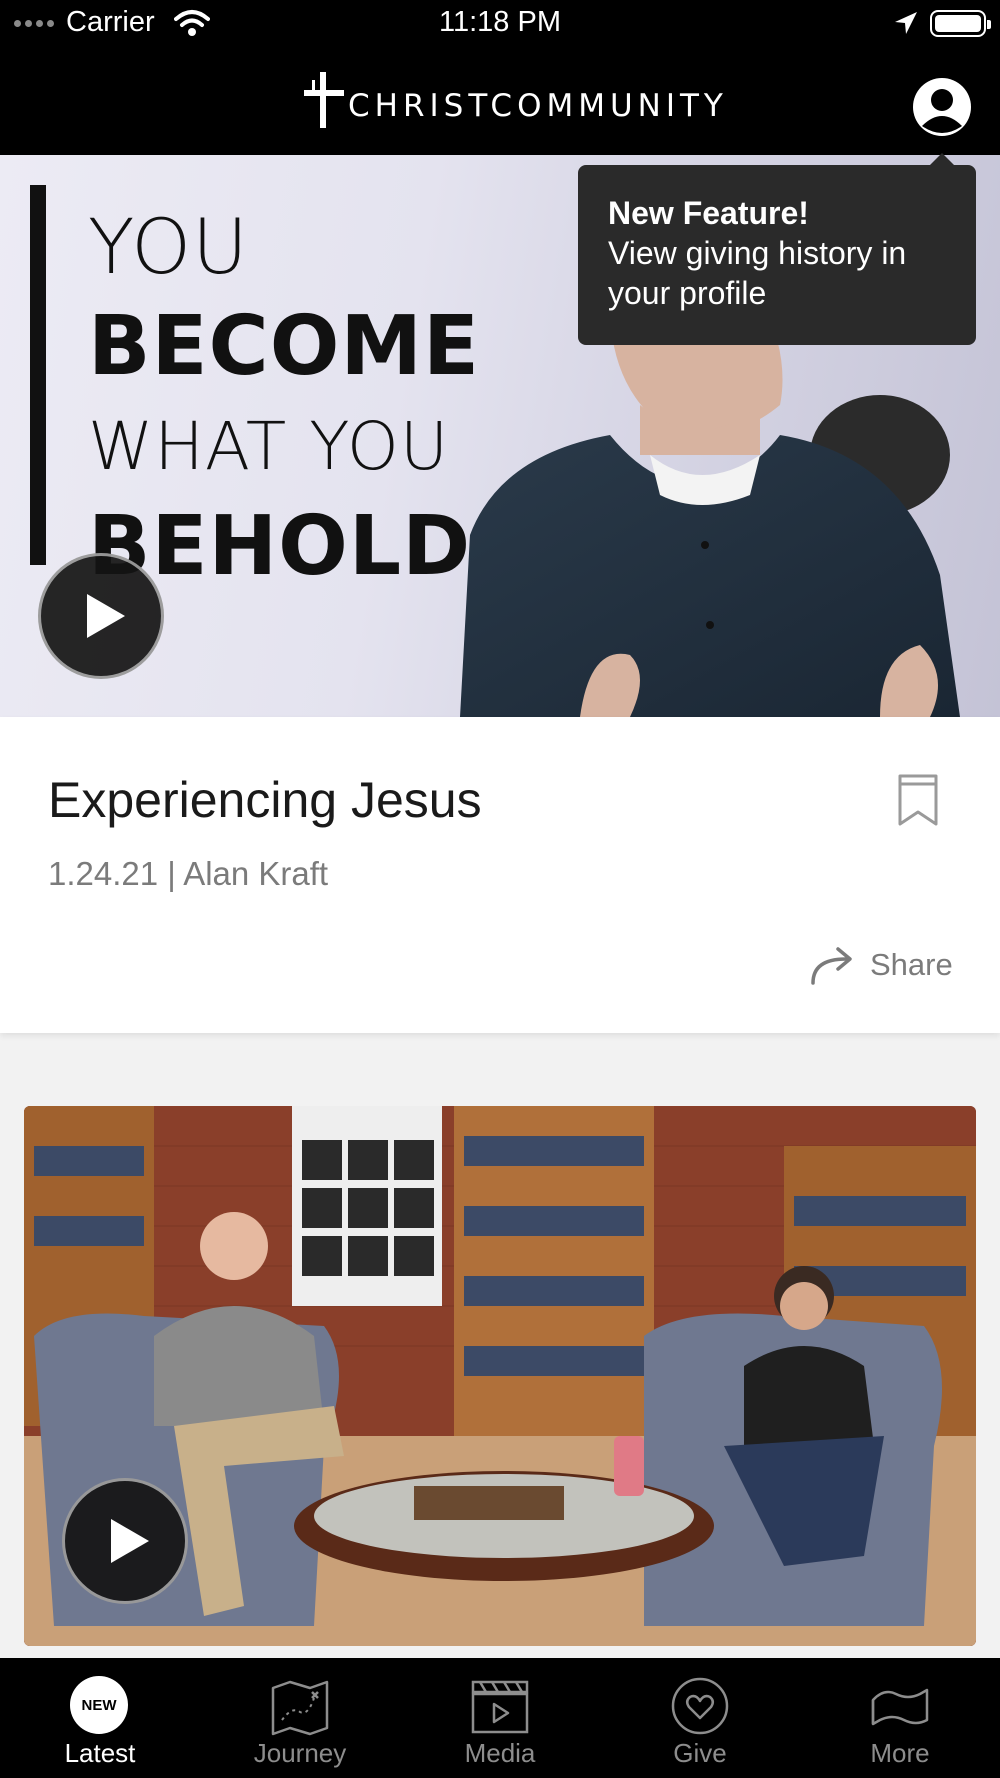 The height and width of the screenshot is (1778, 1000). What do you see at coordinates (300, 1753) in the screenshot?
I see `tab-label: Journey` at bounding box center [300, 1753].